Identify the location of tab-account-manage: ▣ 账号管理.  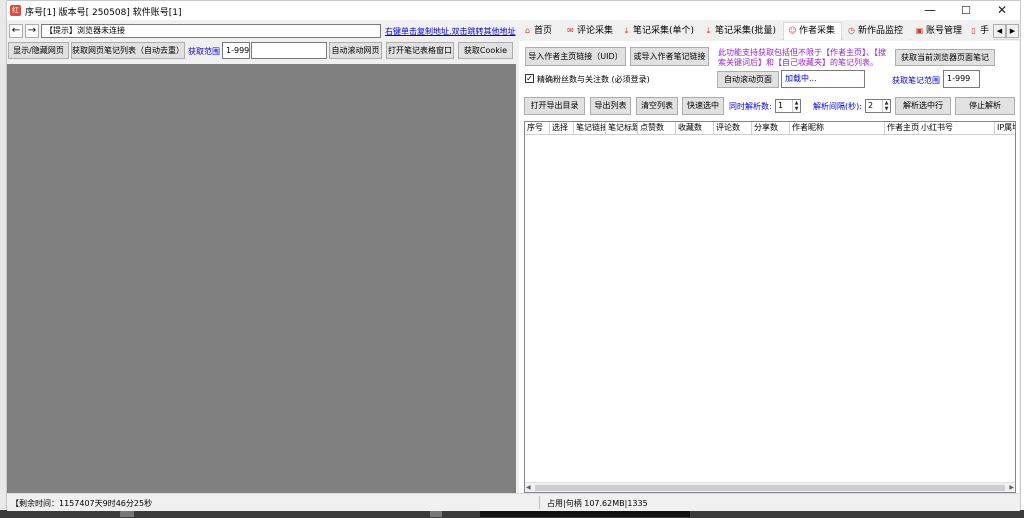
(938, 31).